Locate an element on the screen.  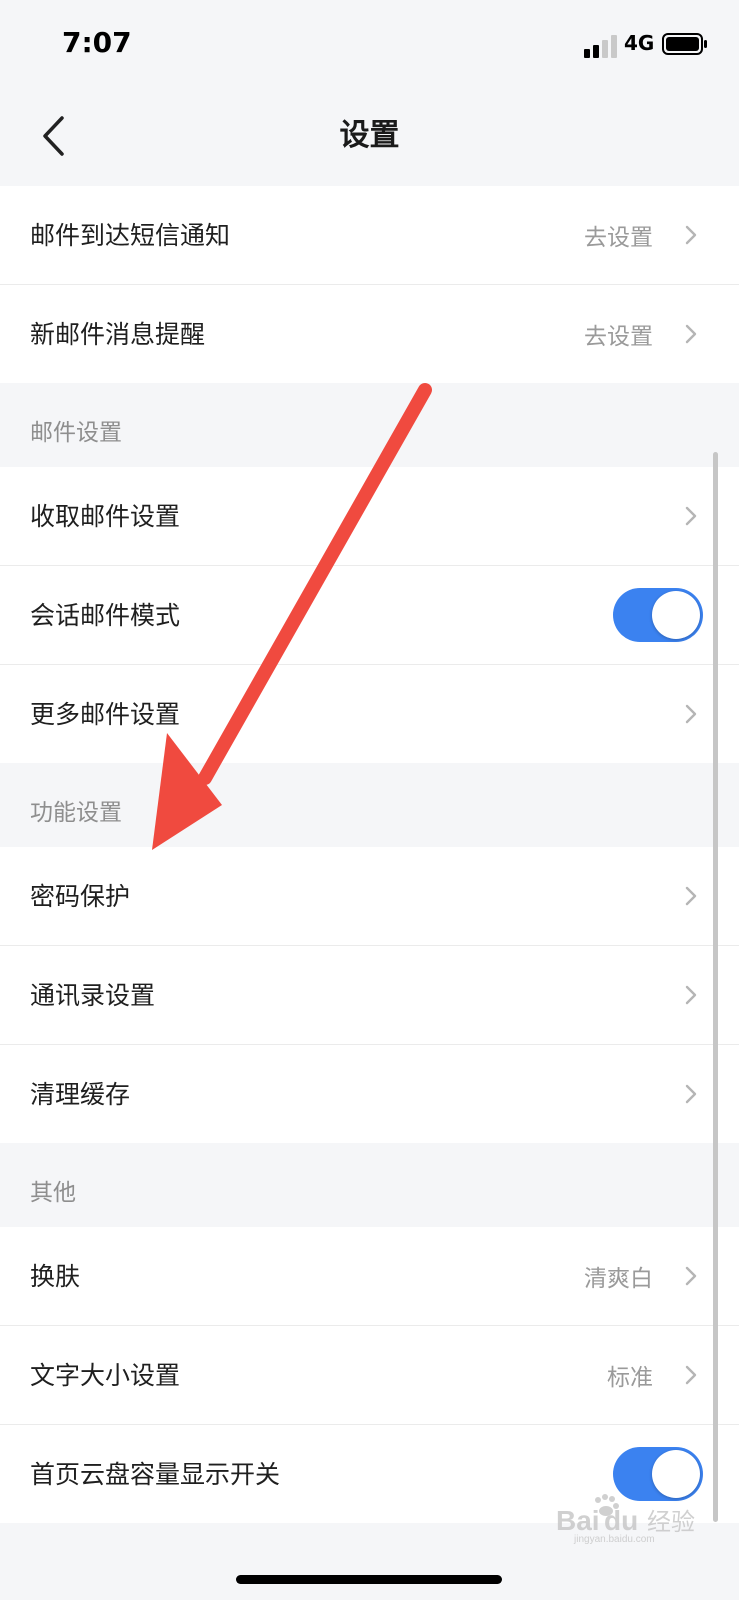
row-value: 清爽白 is located at coordinates (618, 1279).